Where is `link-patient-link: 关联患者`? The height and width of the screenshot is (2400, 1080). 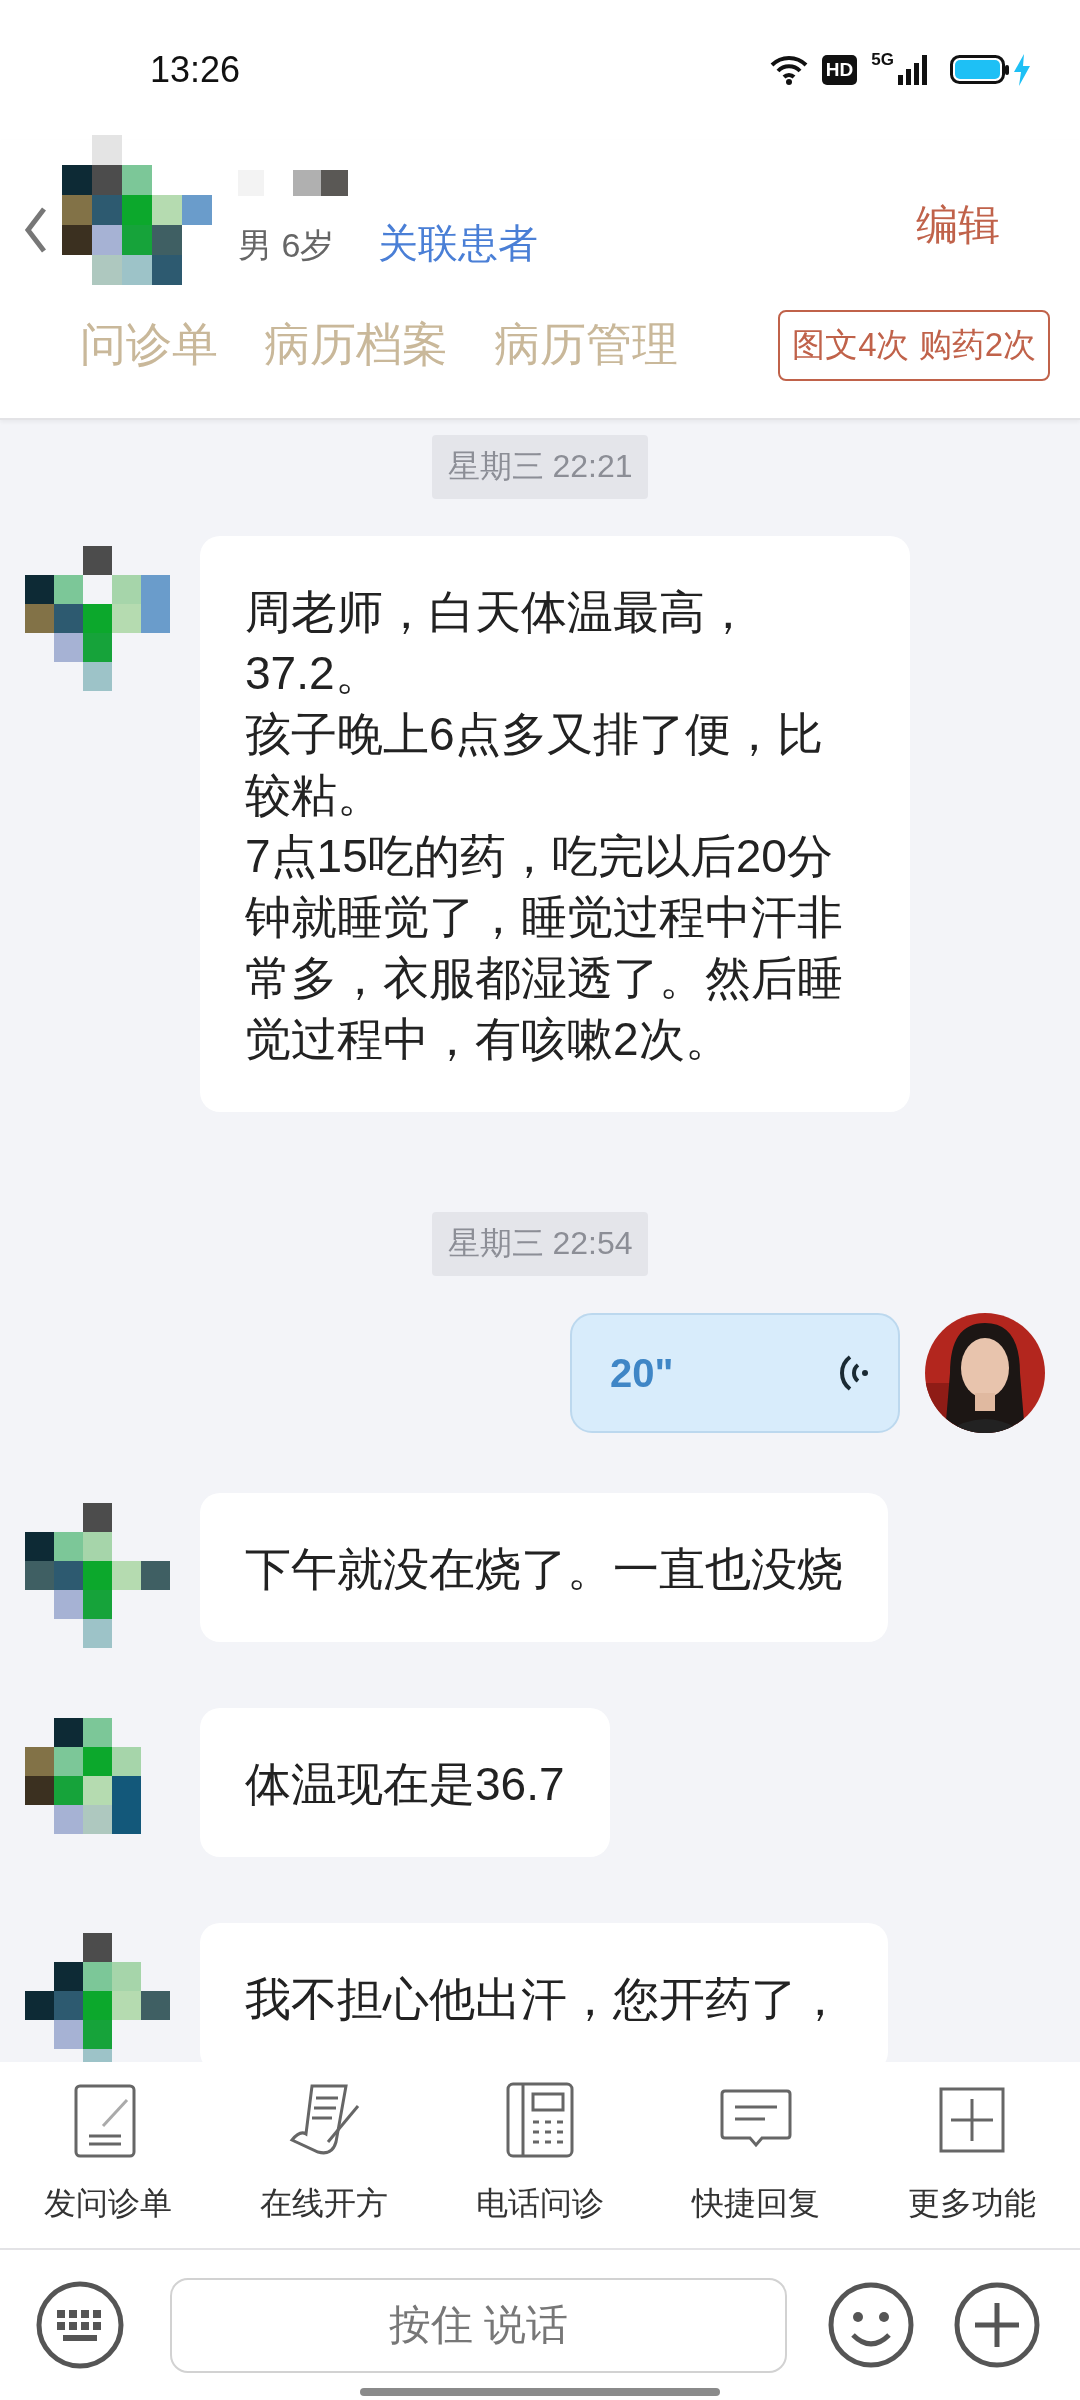 link-patient-link: 关联患者 is located at coordinates (458, 243).